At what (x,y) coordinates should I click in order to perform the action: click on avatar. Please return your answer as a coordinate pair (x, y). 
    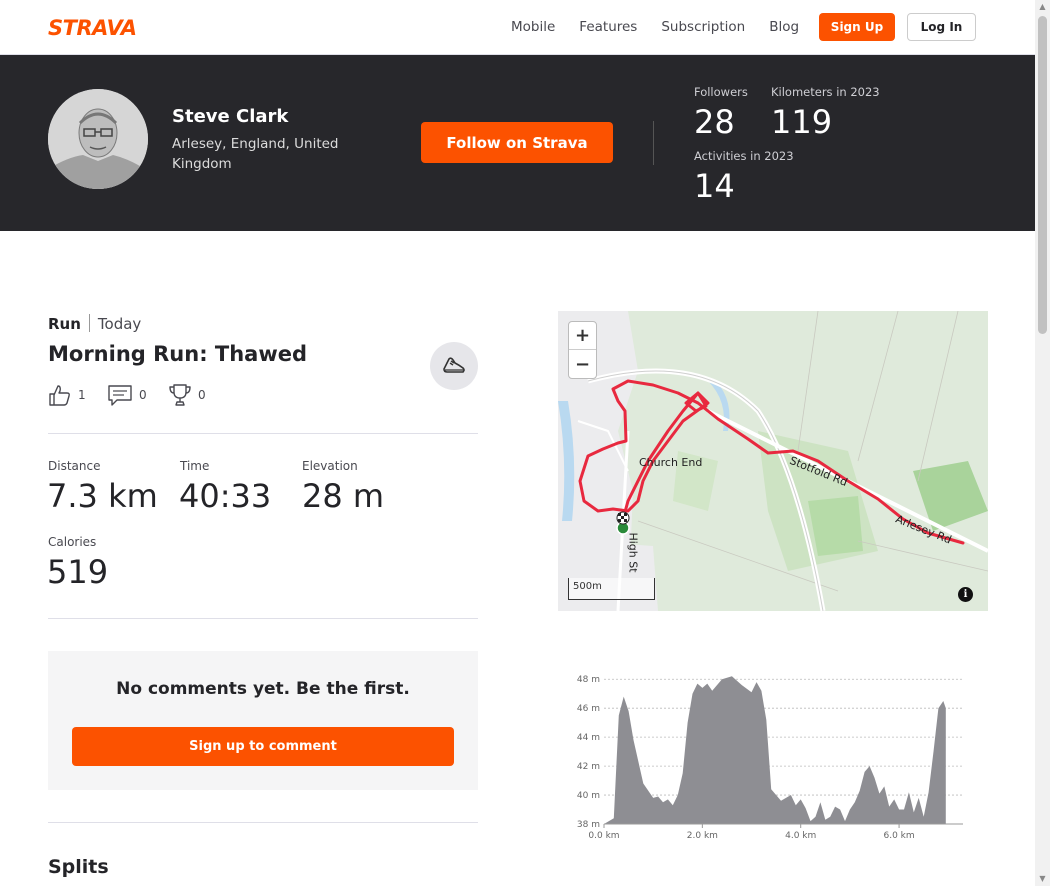
    Looking at the image, I should click on (98, 139).